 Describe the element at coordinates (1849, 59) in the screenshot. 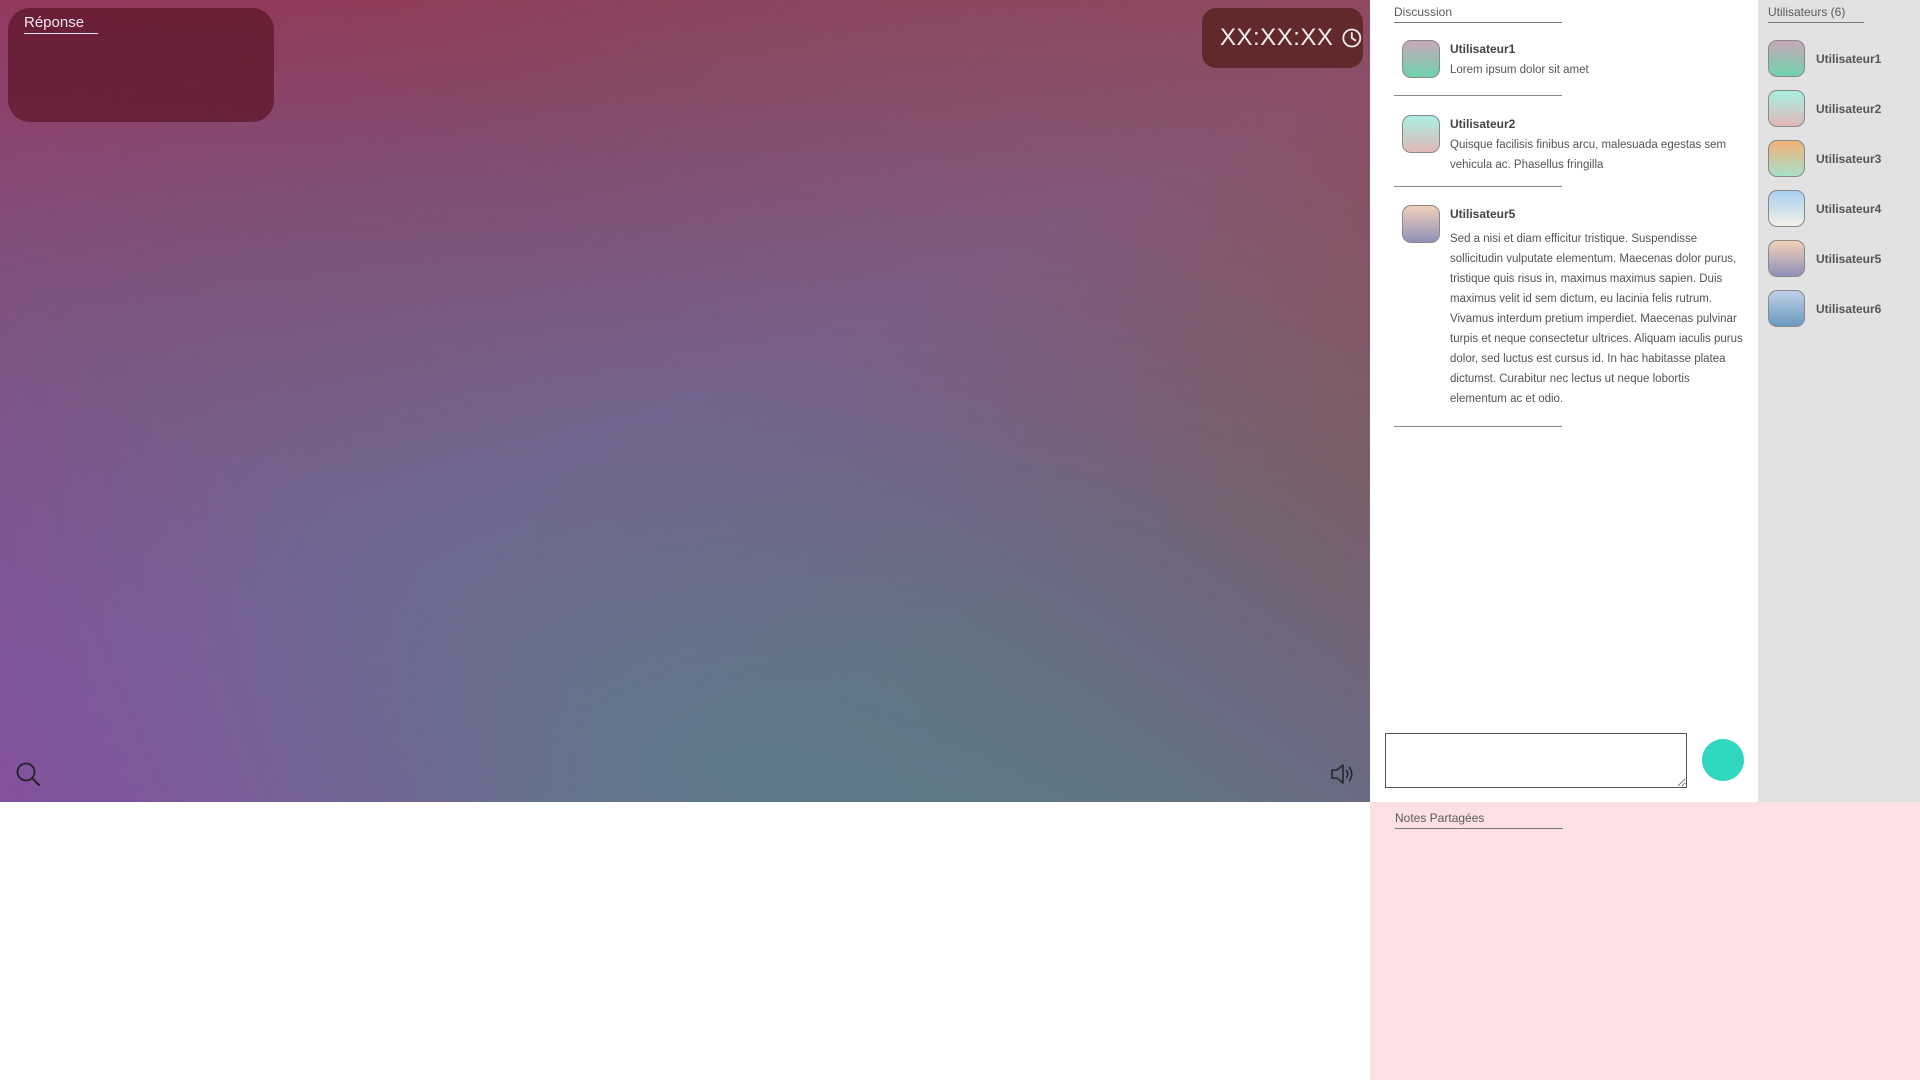

I see `user-name: Utilisateur1` at that location.